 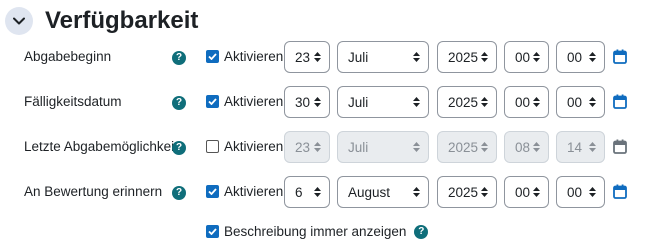 I want to click on day-value: 6, so click(x=299, y=192).